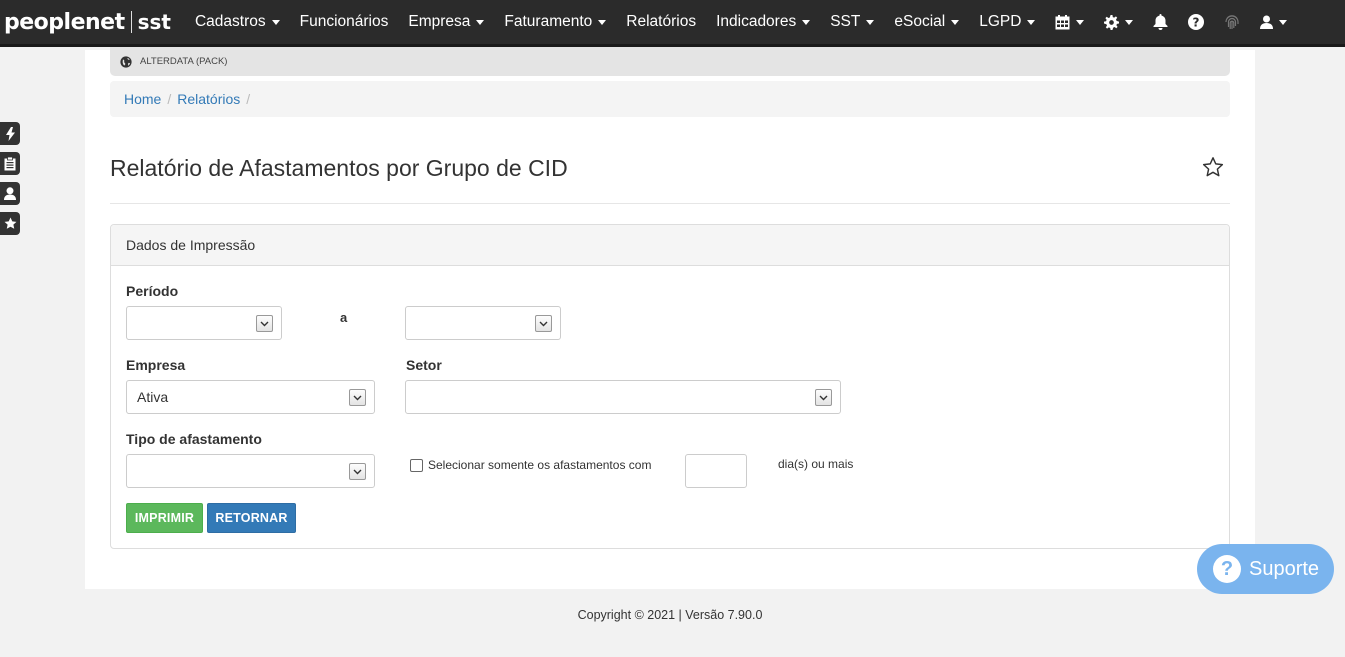  Describe the element at coordinates (251, 518) in the screenshot. I see `return-button: RETORNAR` at that location.